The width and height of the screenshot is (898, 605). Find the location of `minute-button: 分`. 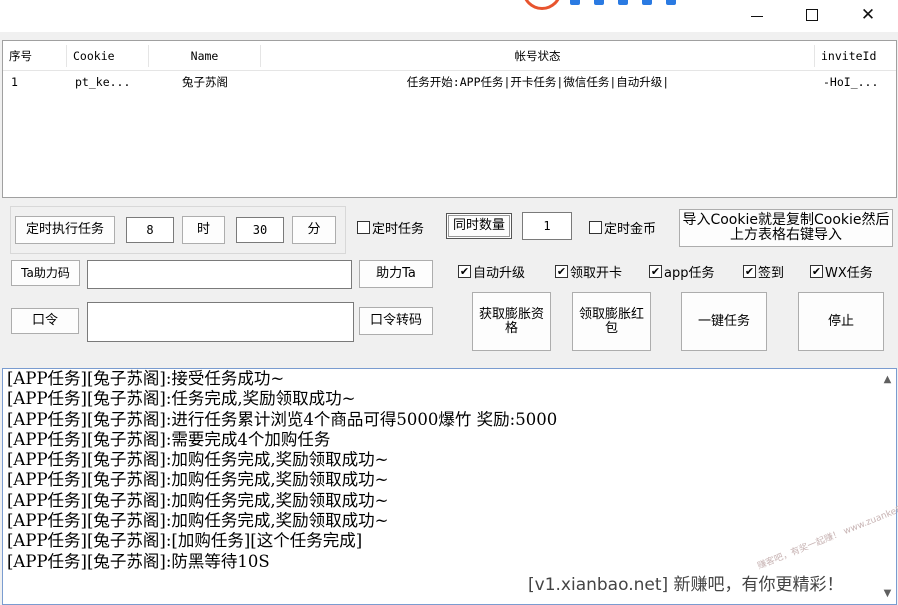

minute-button: 分 is located at coordinates (314, 230).